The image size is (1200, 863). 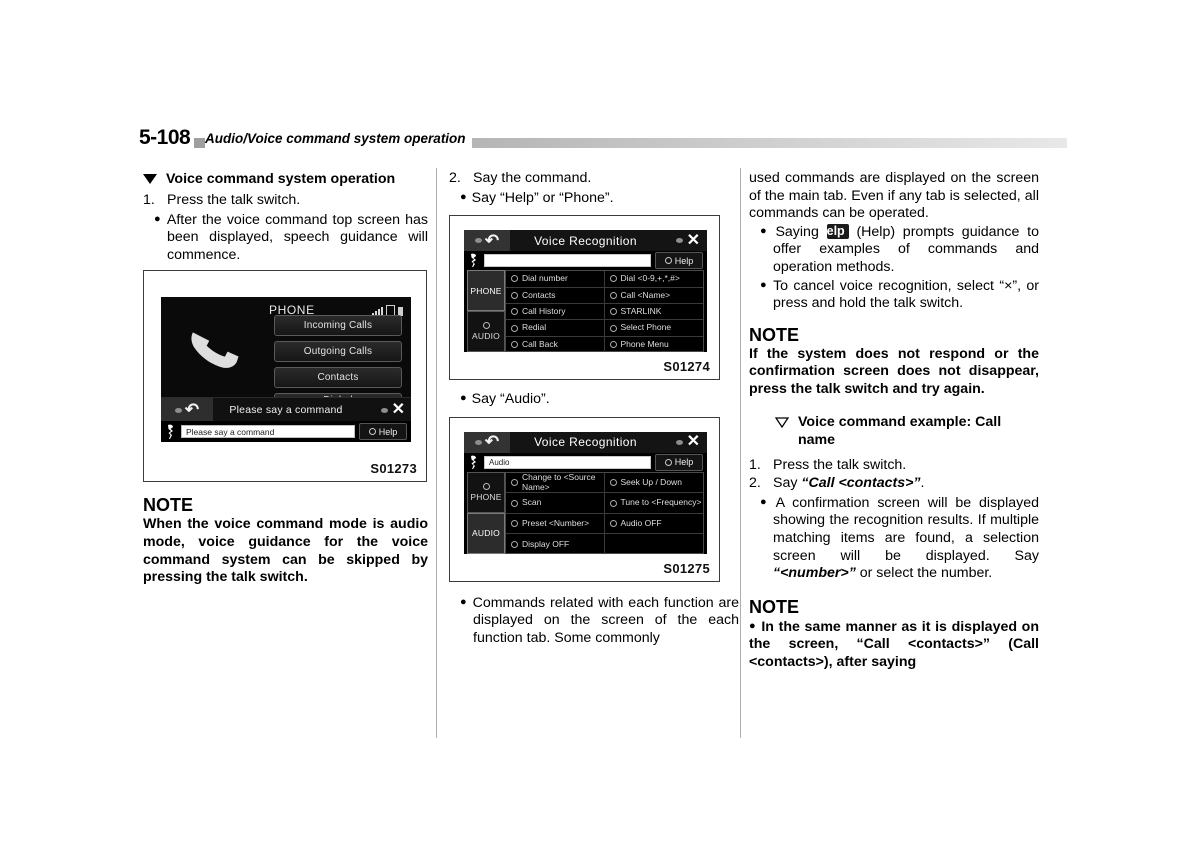 I want to click on command-label: STARLINK, so click(x=641, y=310).